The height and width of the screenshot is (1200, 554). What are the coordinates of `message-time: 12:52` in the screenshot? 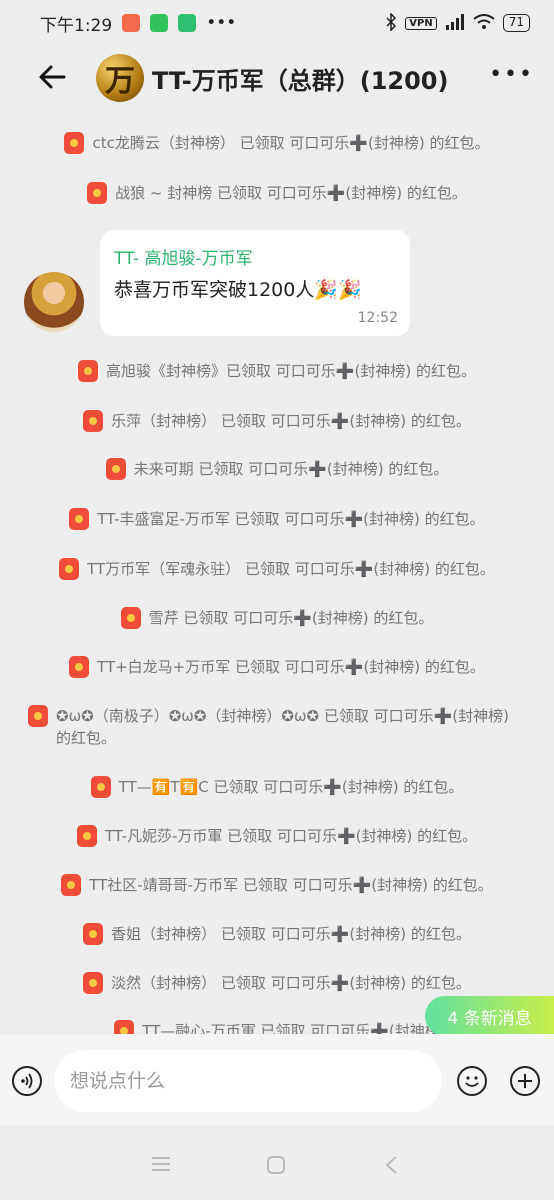 It's located at (377, 318).